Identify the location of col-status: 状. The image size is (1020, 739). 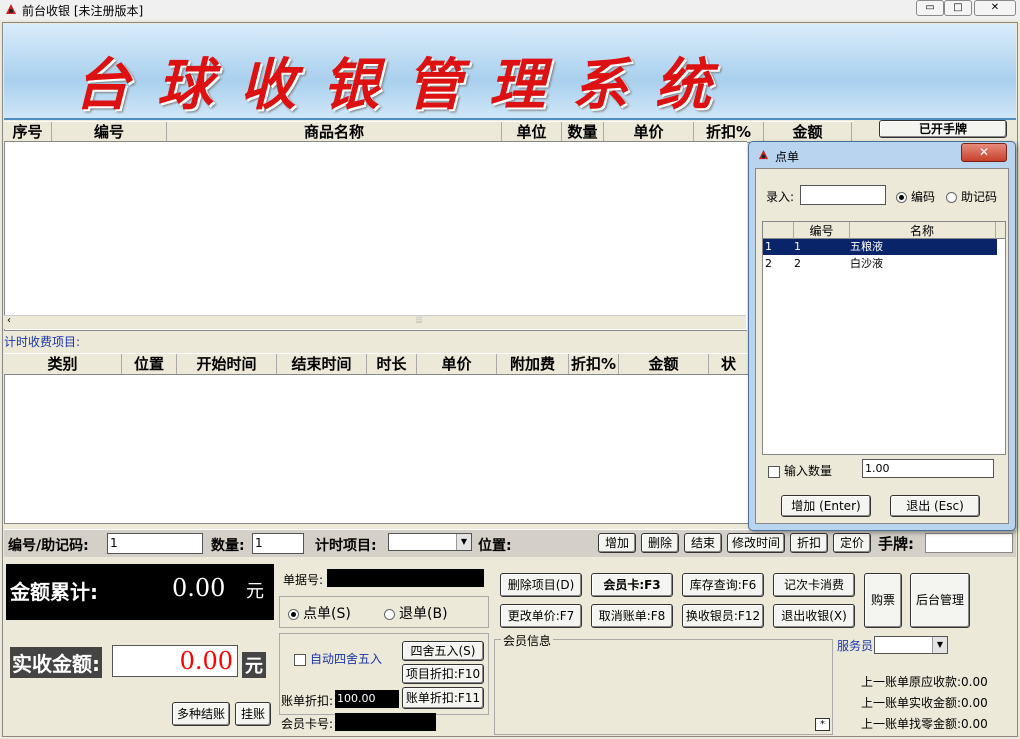
(728, 364).